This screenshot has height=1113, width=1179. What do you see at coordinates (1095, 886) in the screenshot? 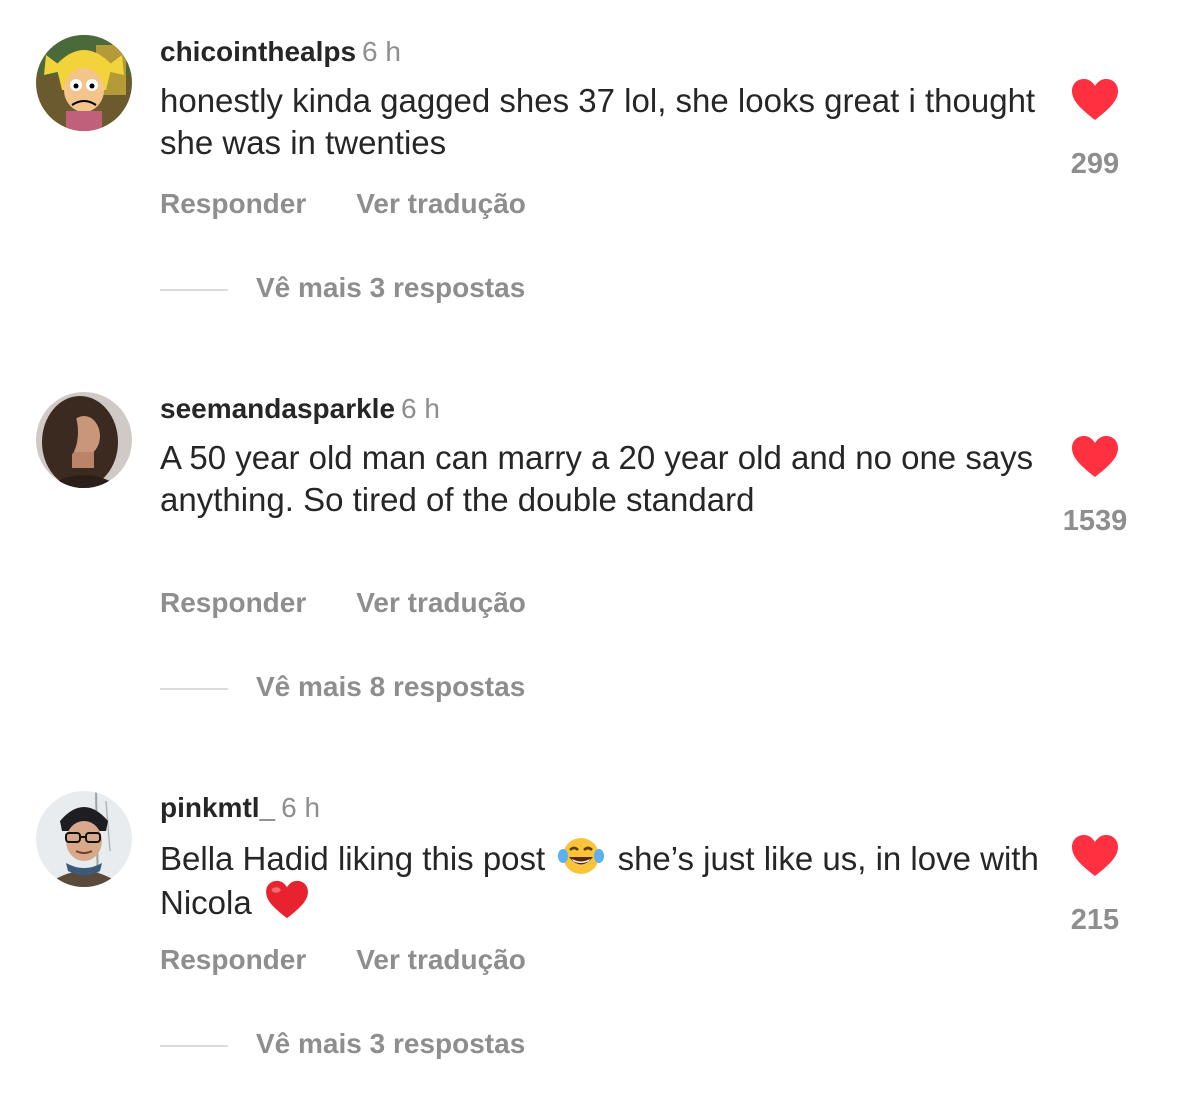
I see `like-area: 215` at bounding box center [1095, 886].